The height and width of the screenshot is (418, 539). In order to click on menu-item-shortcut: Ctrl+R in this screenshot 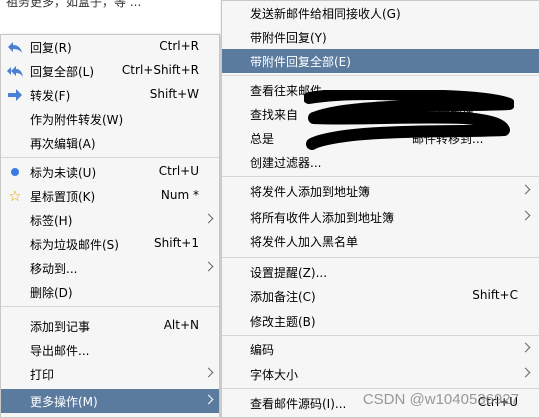, I will do `click(179, 46)`.